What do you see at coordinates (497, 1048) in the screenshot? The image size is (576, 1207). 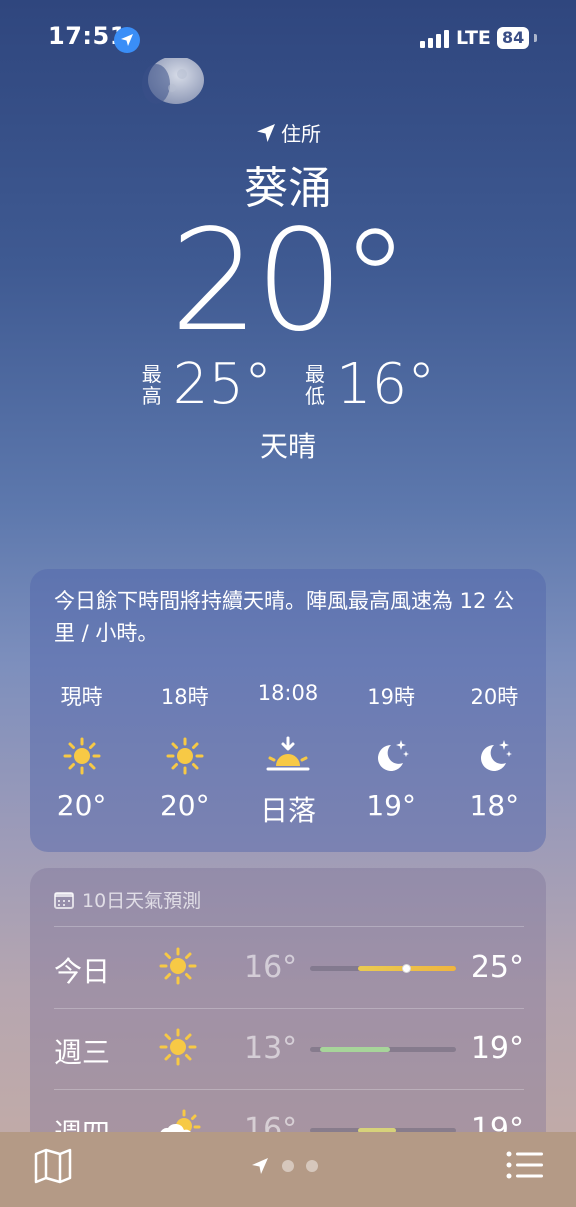 I see `day-high: 19°` at bounding box center [497, 1048].